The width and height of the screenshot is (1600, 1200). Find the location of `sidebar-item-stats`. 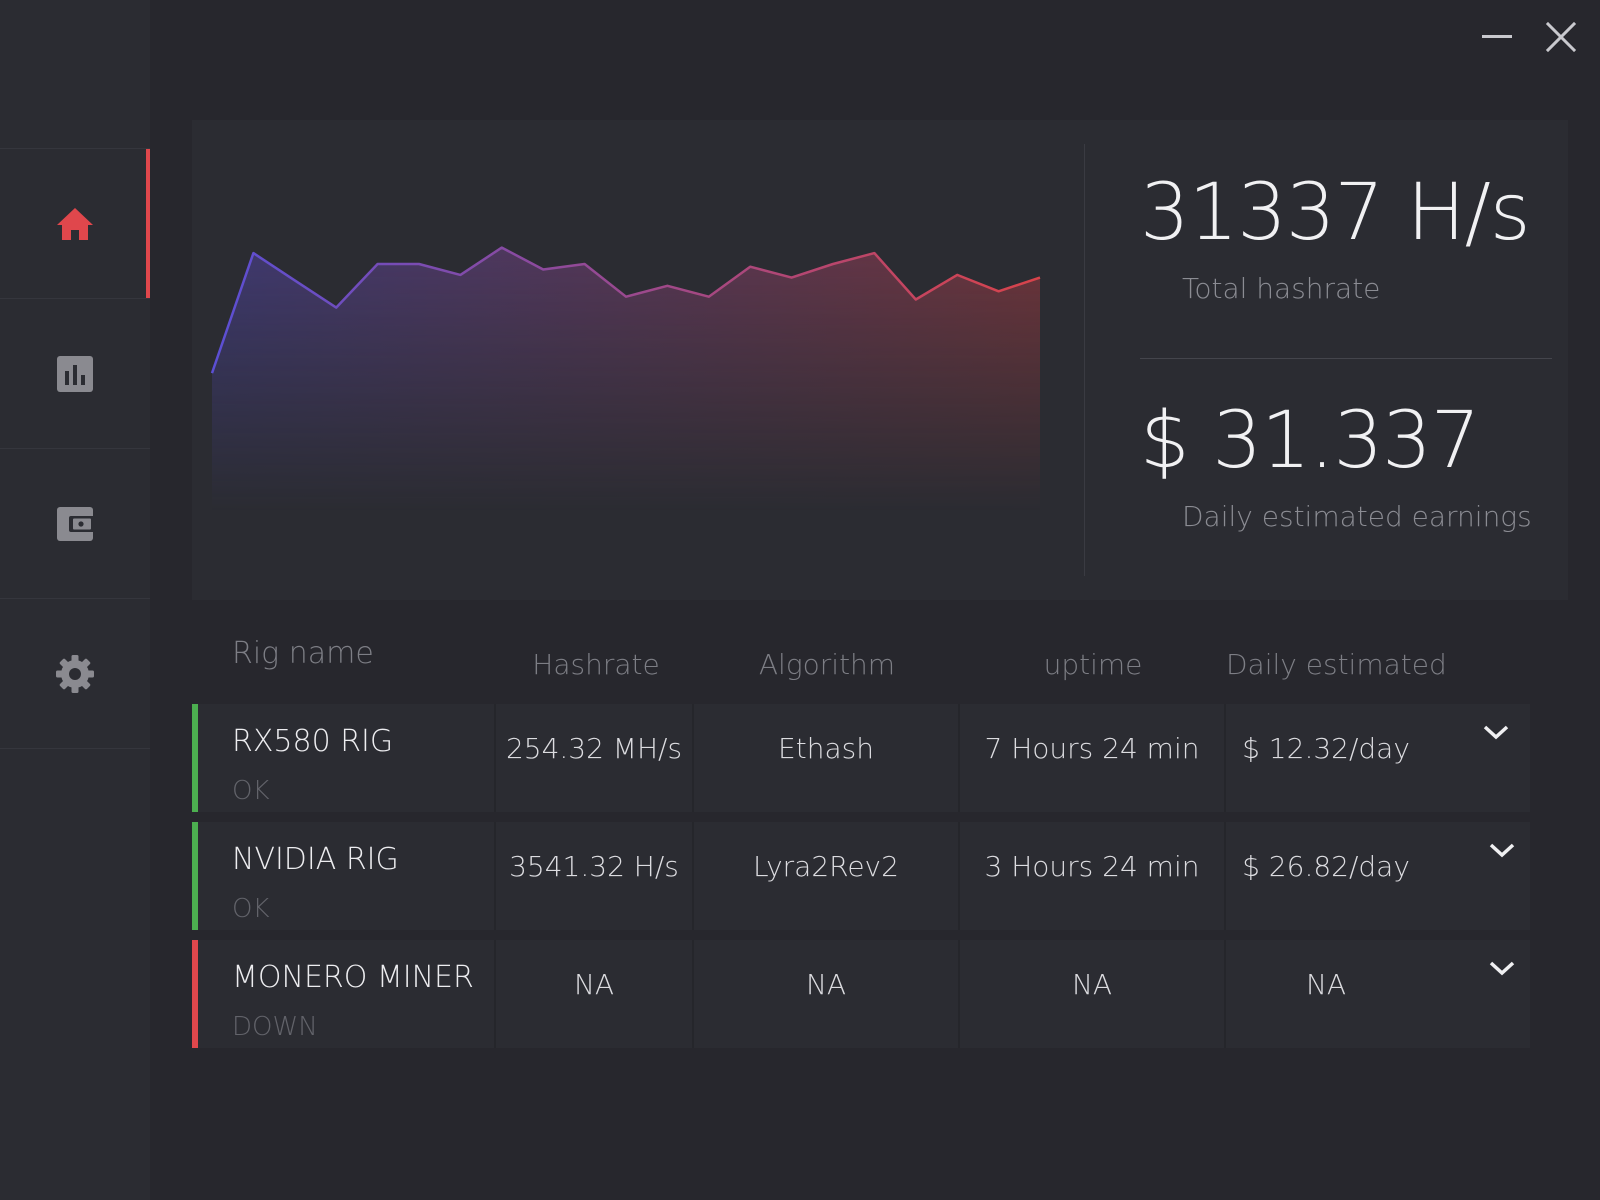

sidebar-item-stats is located at coordinates (75, 373).